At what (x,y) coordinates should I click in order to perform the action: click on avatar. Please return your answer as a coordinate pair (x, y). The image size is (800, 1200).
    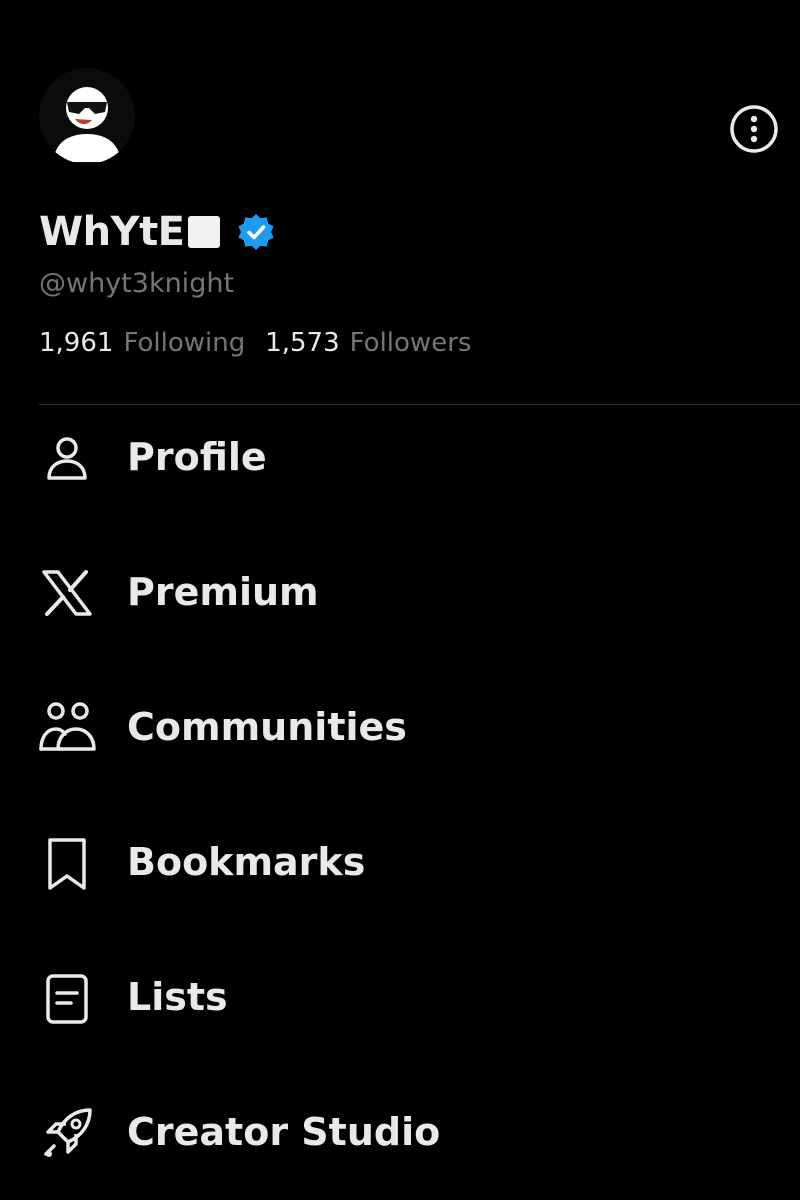
    Looking at the image, I should click on (87, 116).